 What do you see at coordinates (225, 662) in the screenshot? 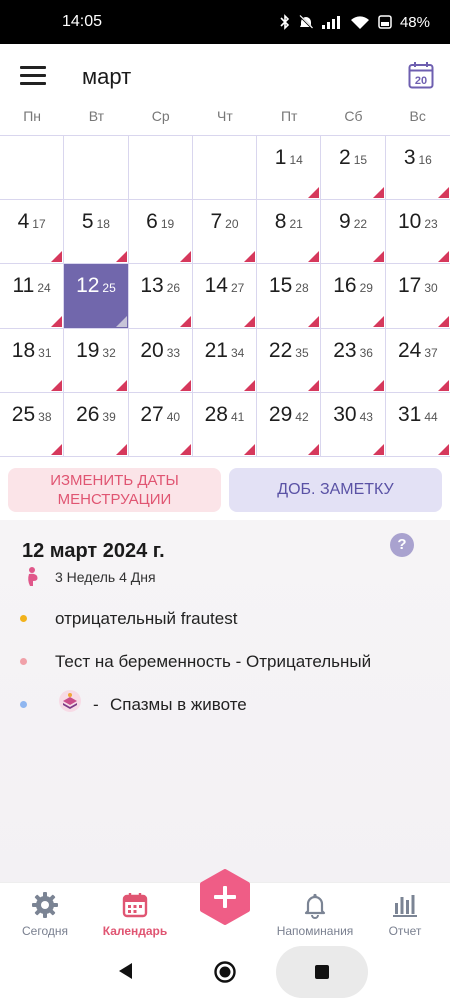
I see `pregnancy-test-entry: Тест на беременность - Отрицательный` at bounding box center [225, 662].